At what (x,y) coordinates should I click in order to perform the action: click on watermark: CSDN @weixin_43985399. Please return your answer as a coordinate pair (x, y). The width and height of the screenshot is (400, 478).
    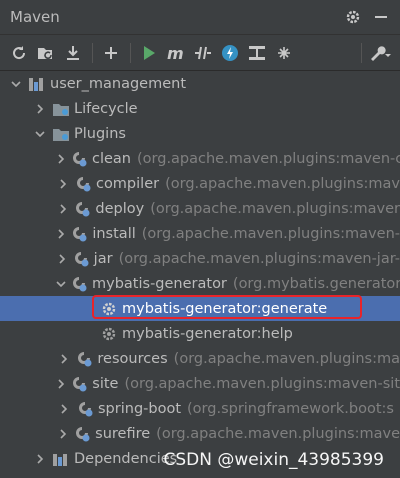
    Looking at the image, I should click on (273, 460).